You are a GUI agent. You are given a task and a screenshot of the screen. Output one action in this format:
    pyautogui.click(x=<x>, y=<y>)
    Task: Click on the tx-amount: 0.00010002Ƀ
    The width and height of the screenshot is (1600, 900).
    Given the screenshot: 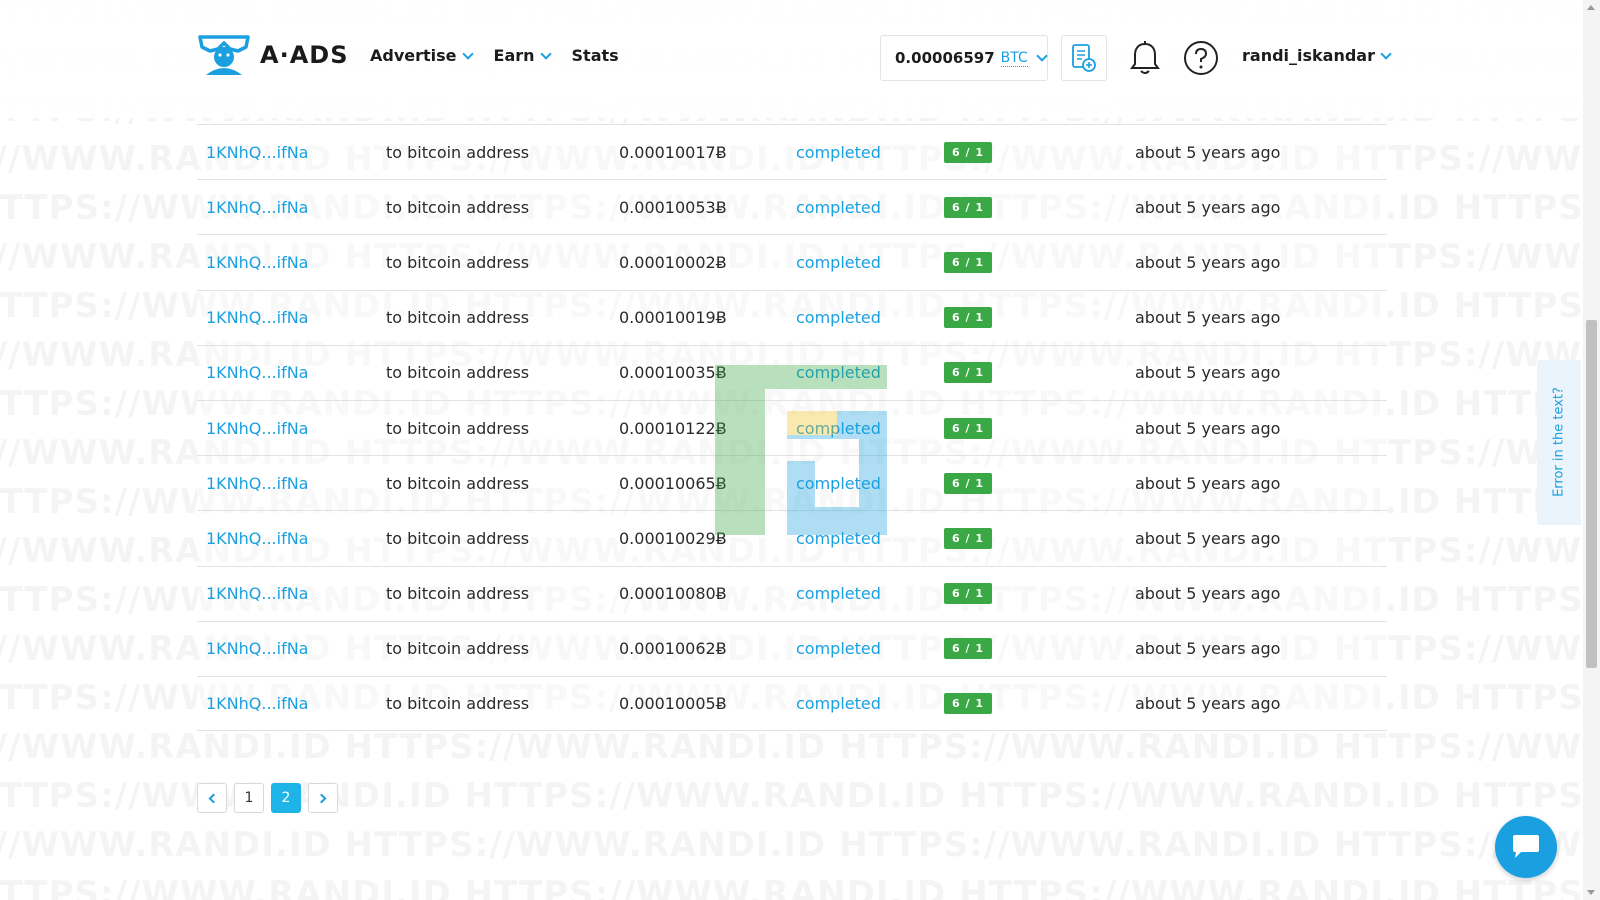 What is the action you would take?
    pyautogui.click(x=673, y=262)
    